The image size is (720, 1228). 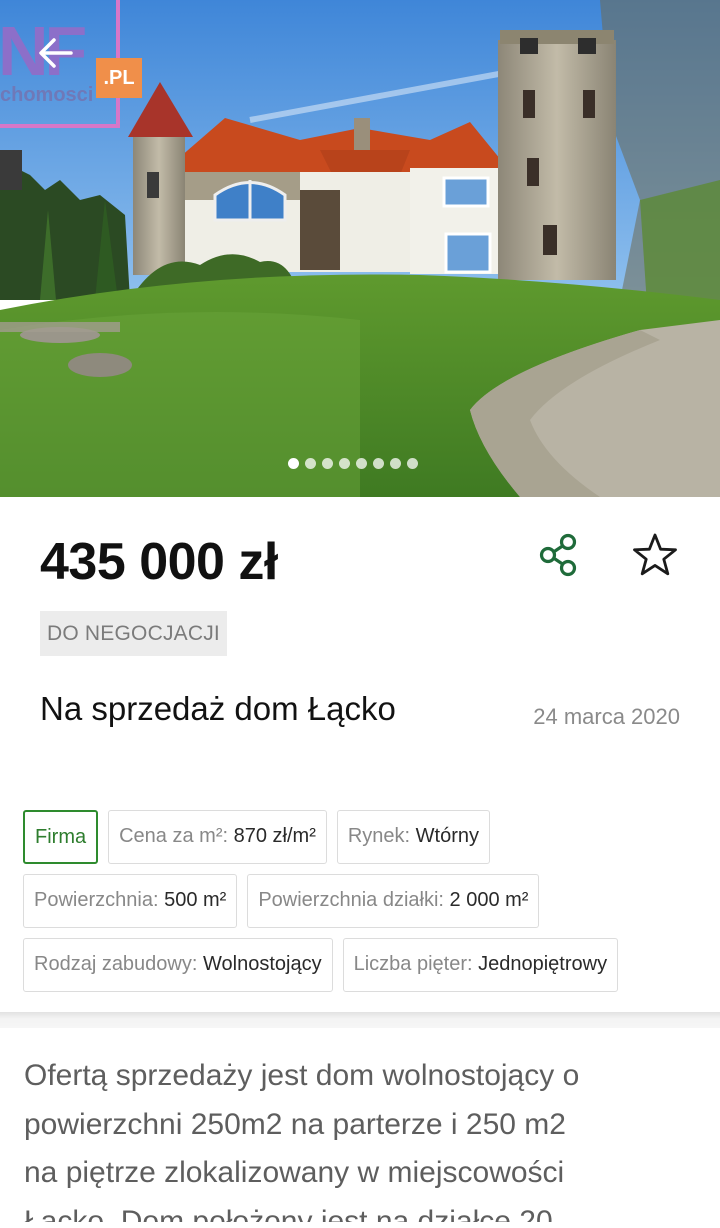 I want to click on market-chip: Rynek: Wtórny, so click(x=413, y=837).